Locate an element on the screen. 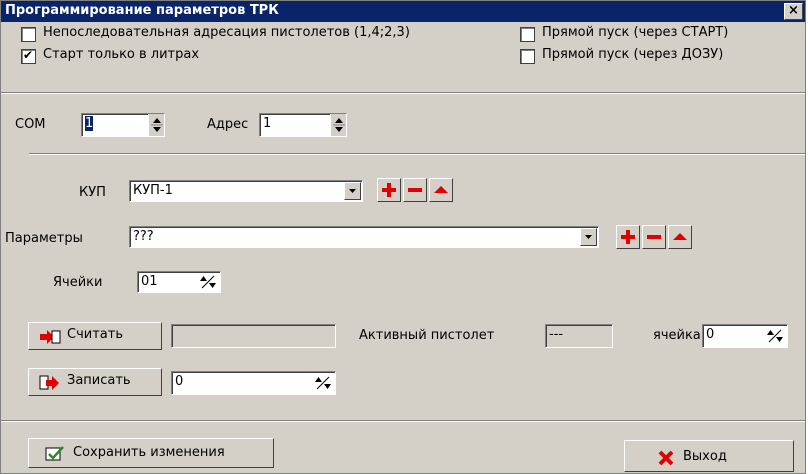 The height and width of the screenshot is (474, 808). active-pistol-field: --- is located at coordinates (579, 336).